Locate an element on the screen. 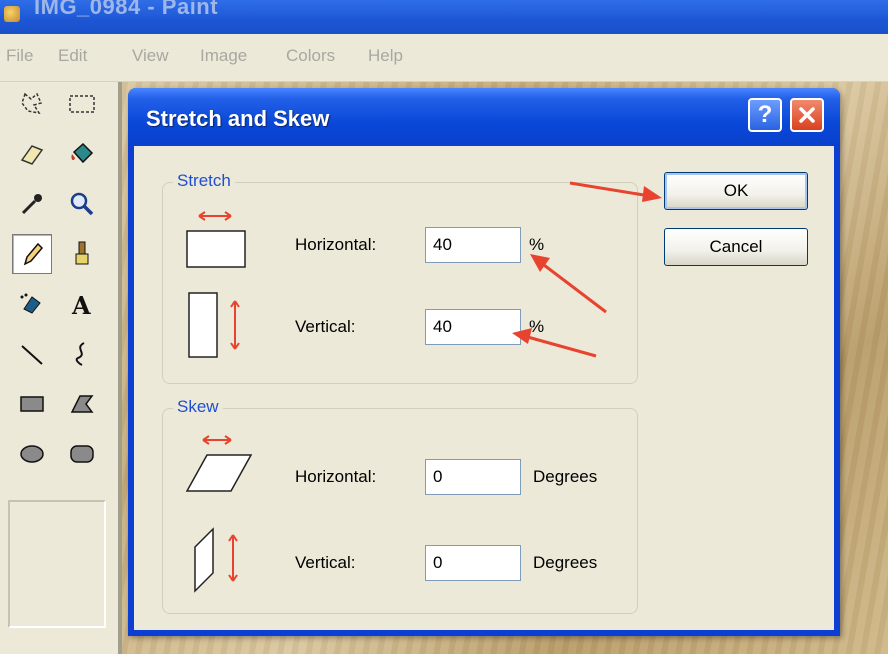  text-tool: A is located at coordinates (82, 304).